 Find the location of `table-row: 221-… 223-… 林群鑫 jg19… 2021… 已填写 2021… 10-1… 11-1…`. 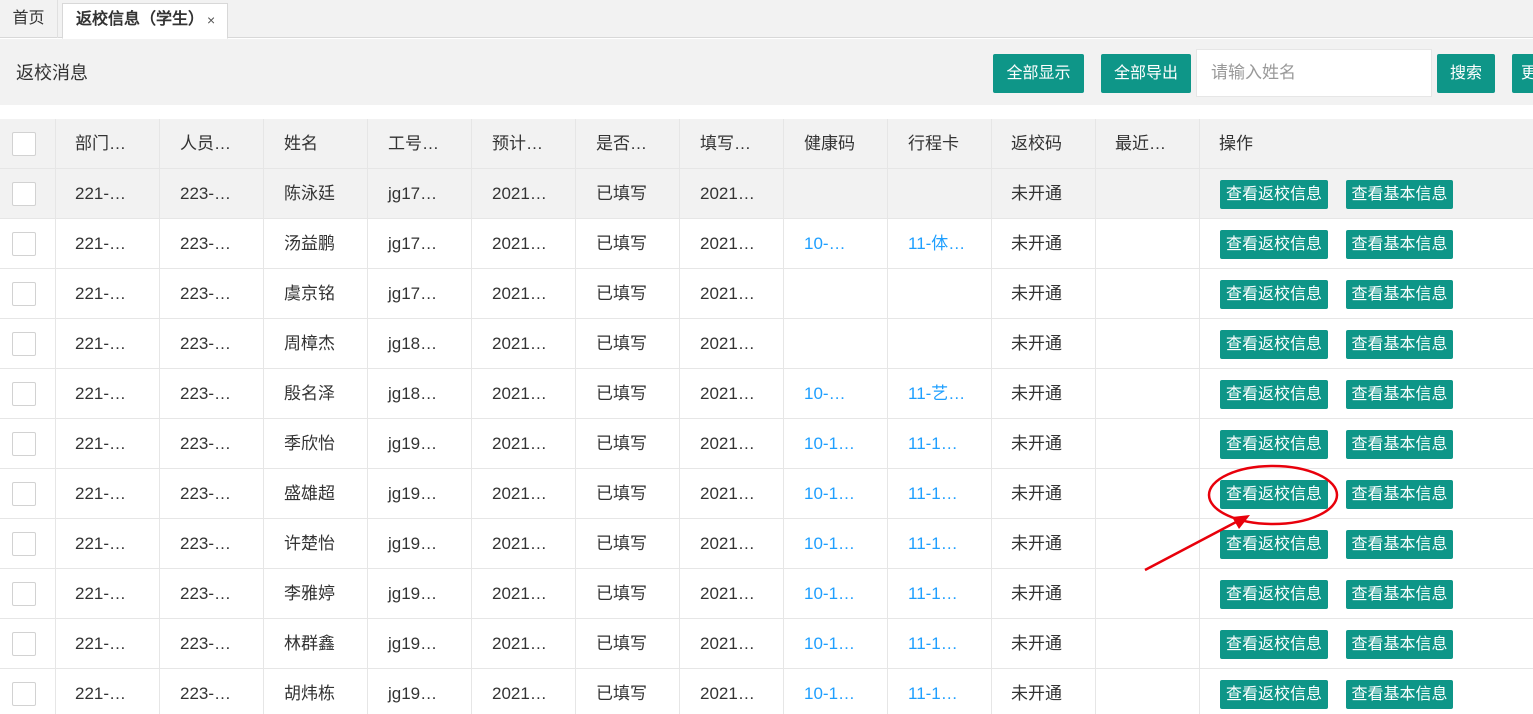

table-row: 221-… 223-… 林群鑫 jg19… 2021… 已填写 2021… 10-1… 11-1… is located at coordinates (766, 644).